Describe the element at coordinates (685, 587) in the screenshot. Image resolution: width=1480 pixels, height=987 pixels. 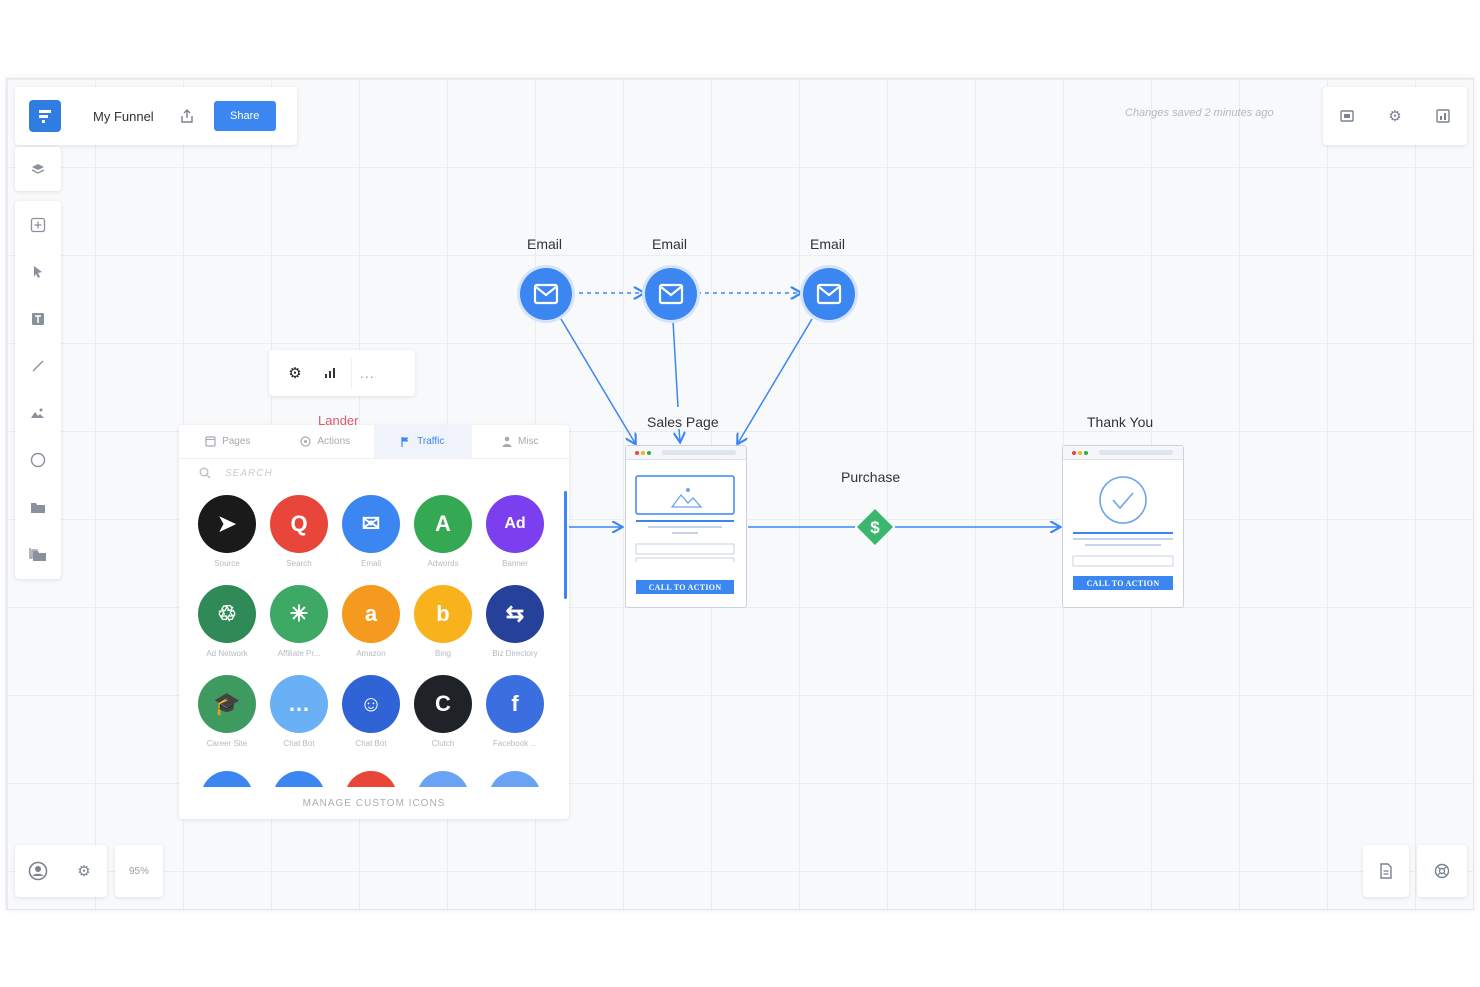
I see `sales-cta-button: CALL TO ACTION` at that location.